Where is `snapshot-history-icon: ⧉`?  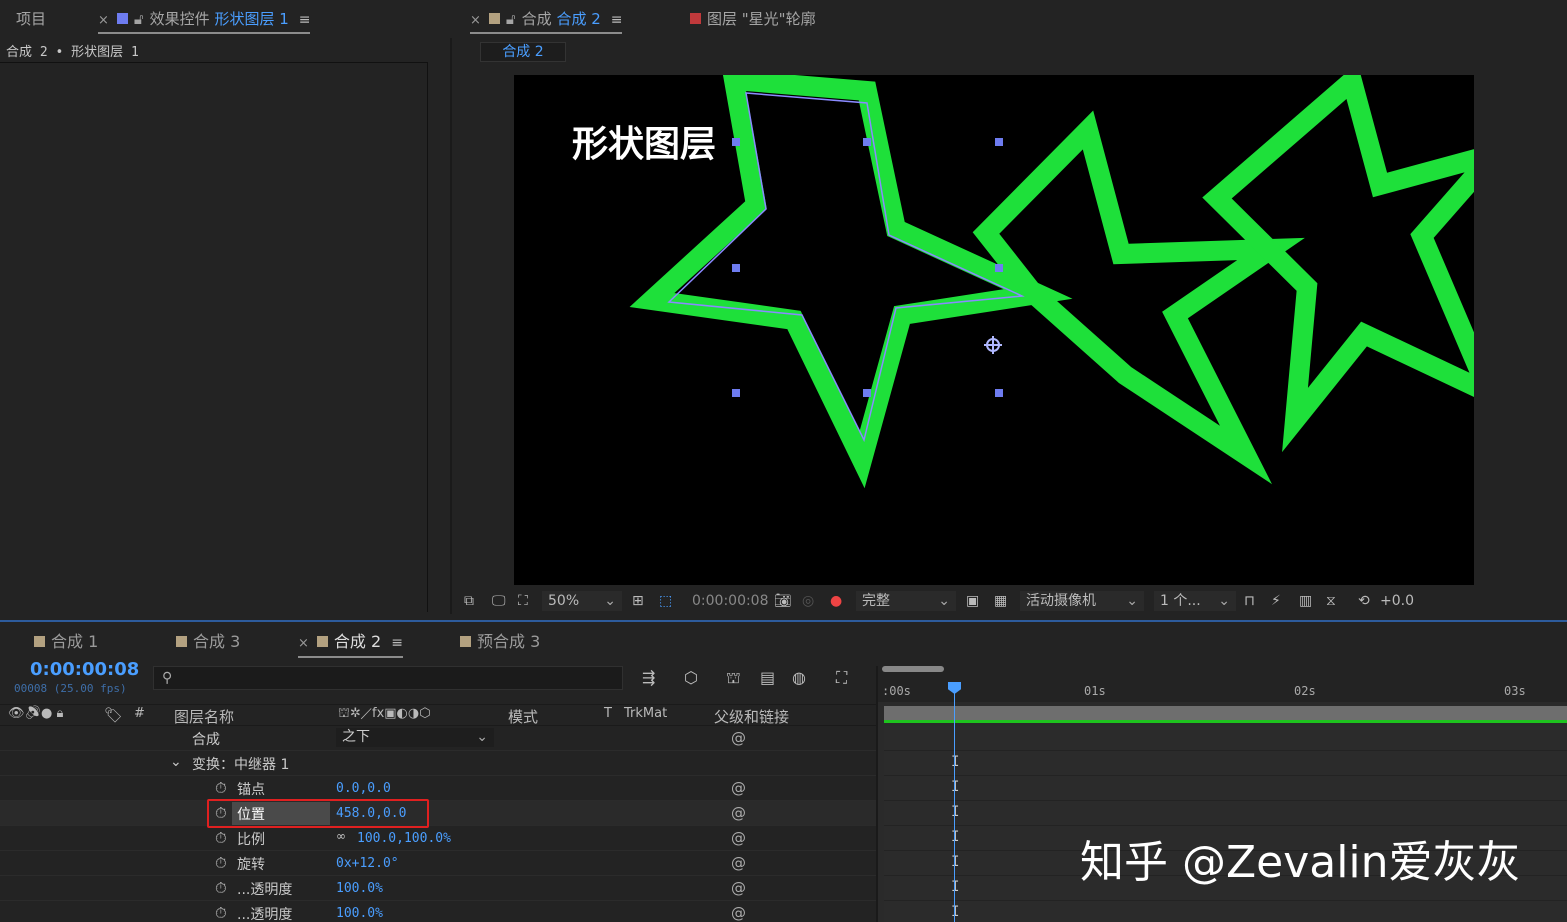
snapshot-history-icon: ⧉ is located at coordinates (469, 601).